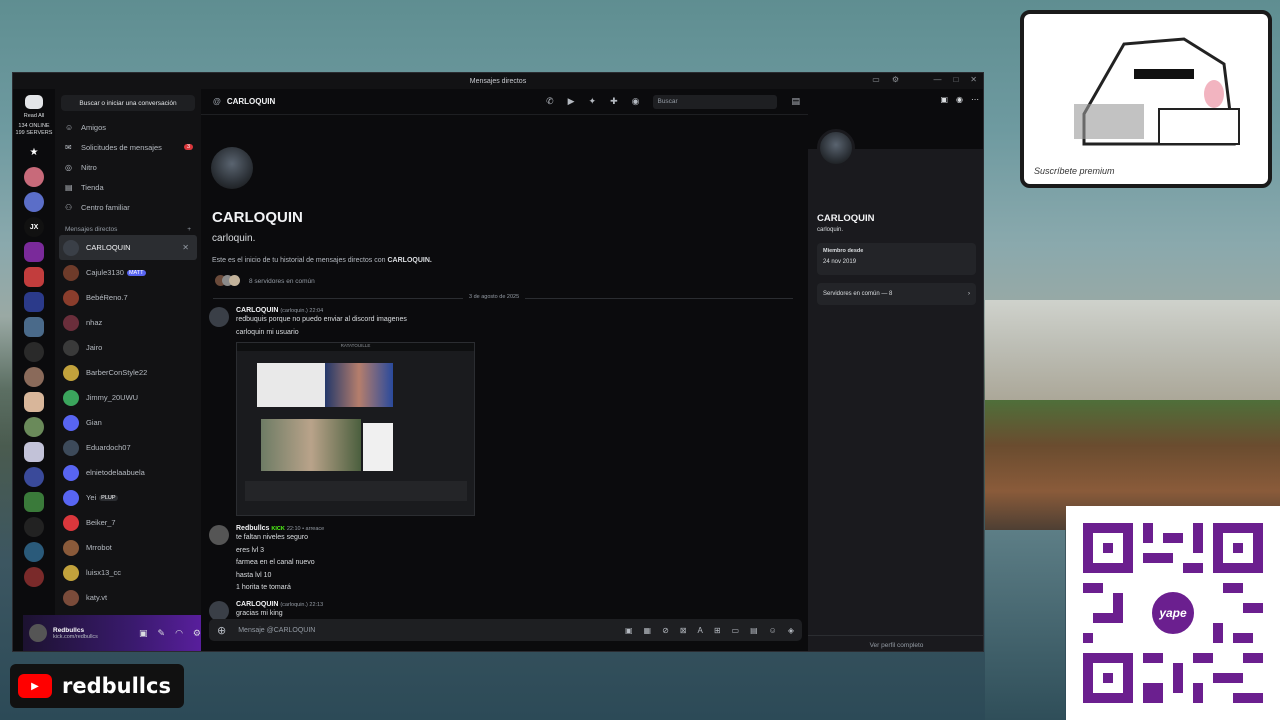 The width and height of the screenshot is (1280, 720). I want to click on at-icon: @, so click(217, 101).